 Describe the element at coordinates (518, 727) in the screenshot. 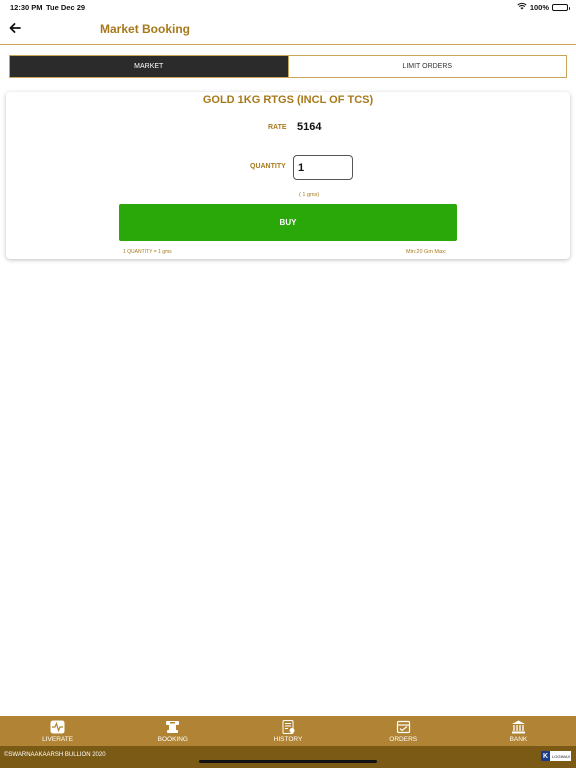

I see `bank-icon` at that location.